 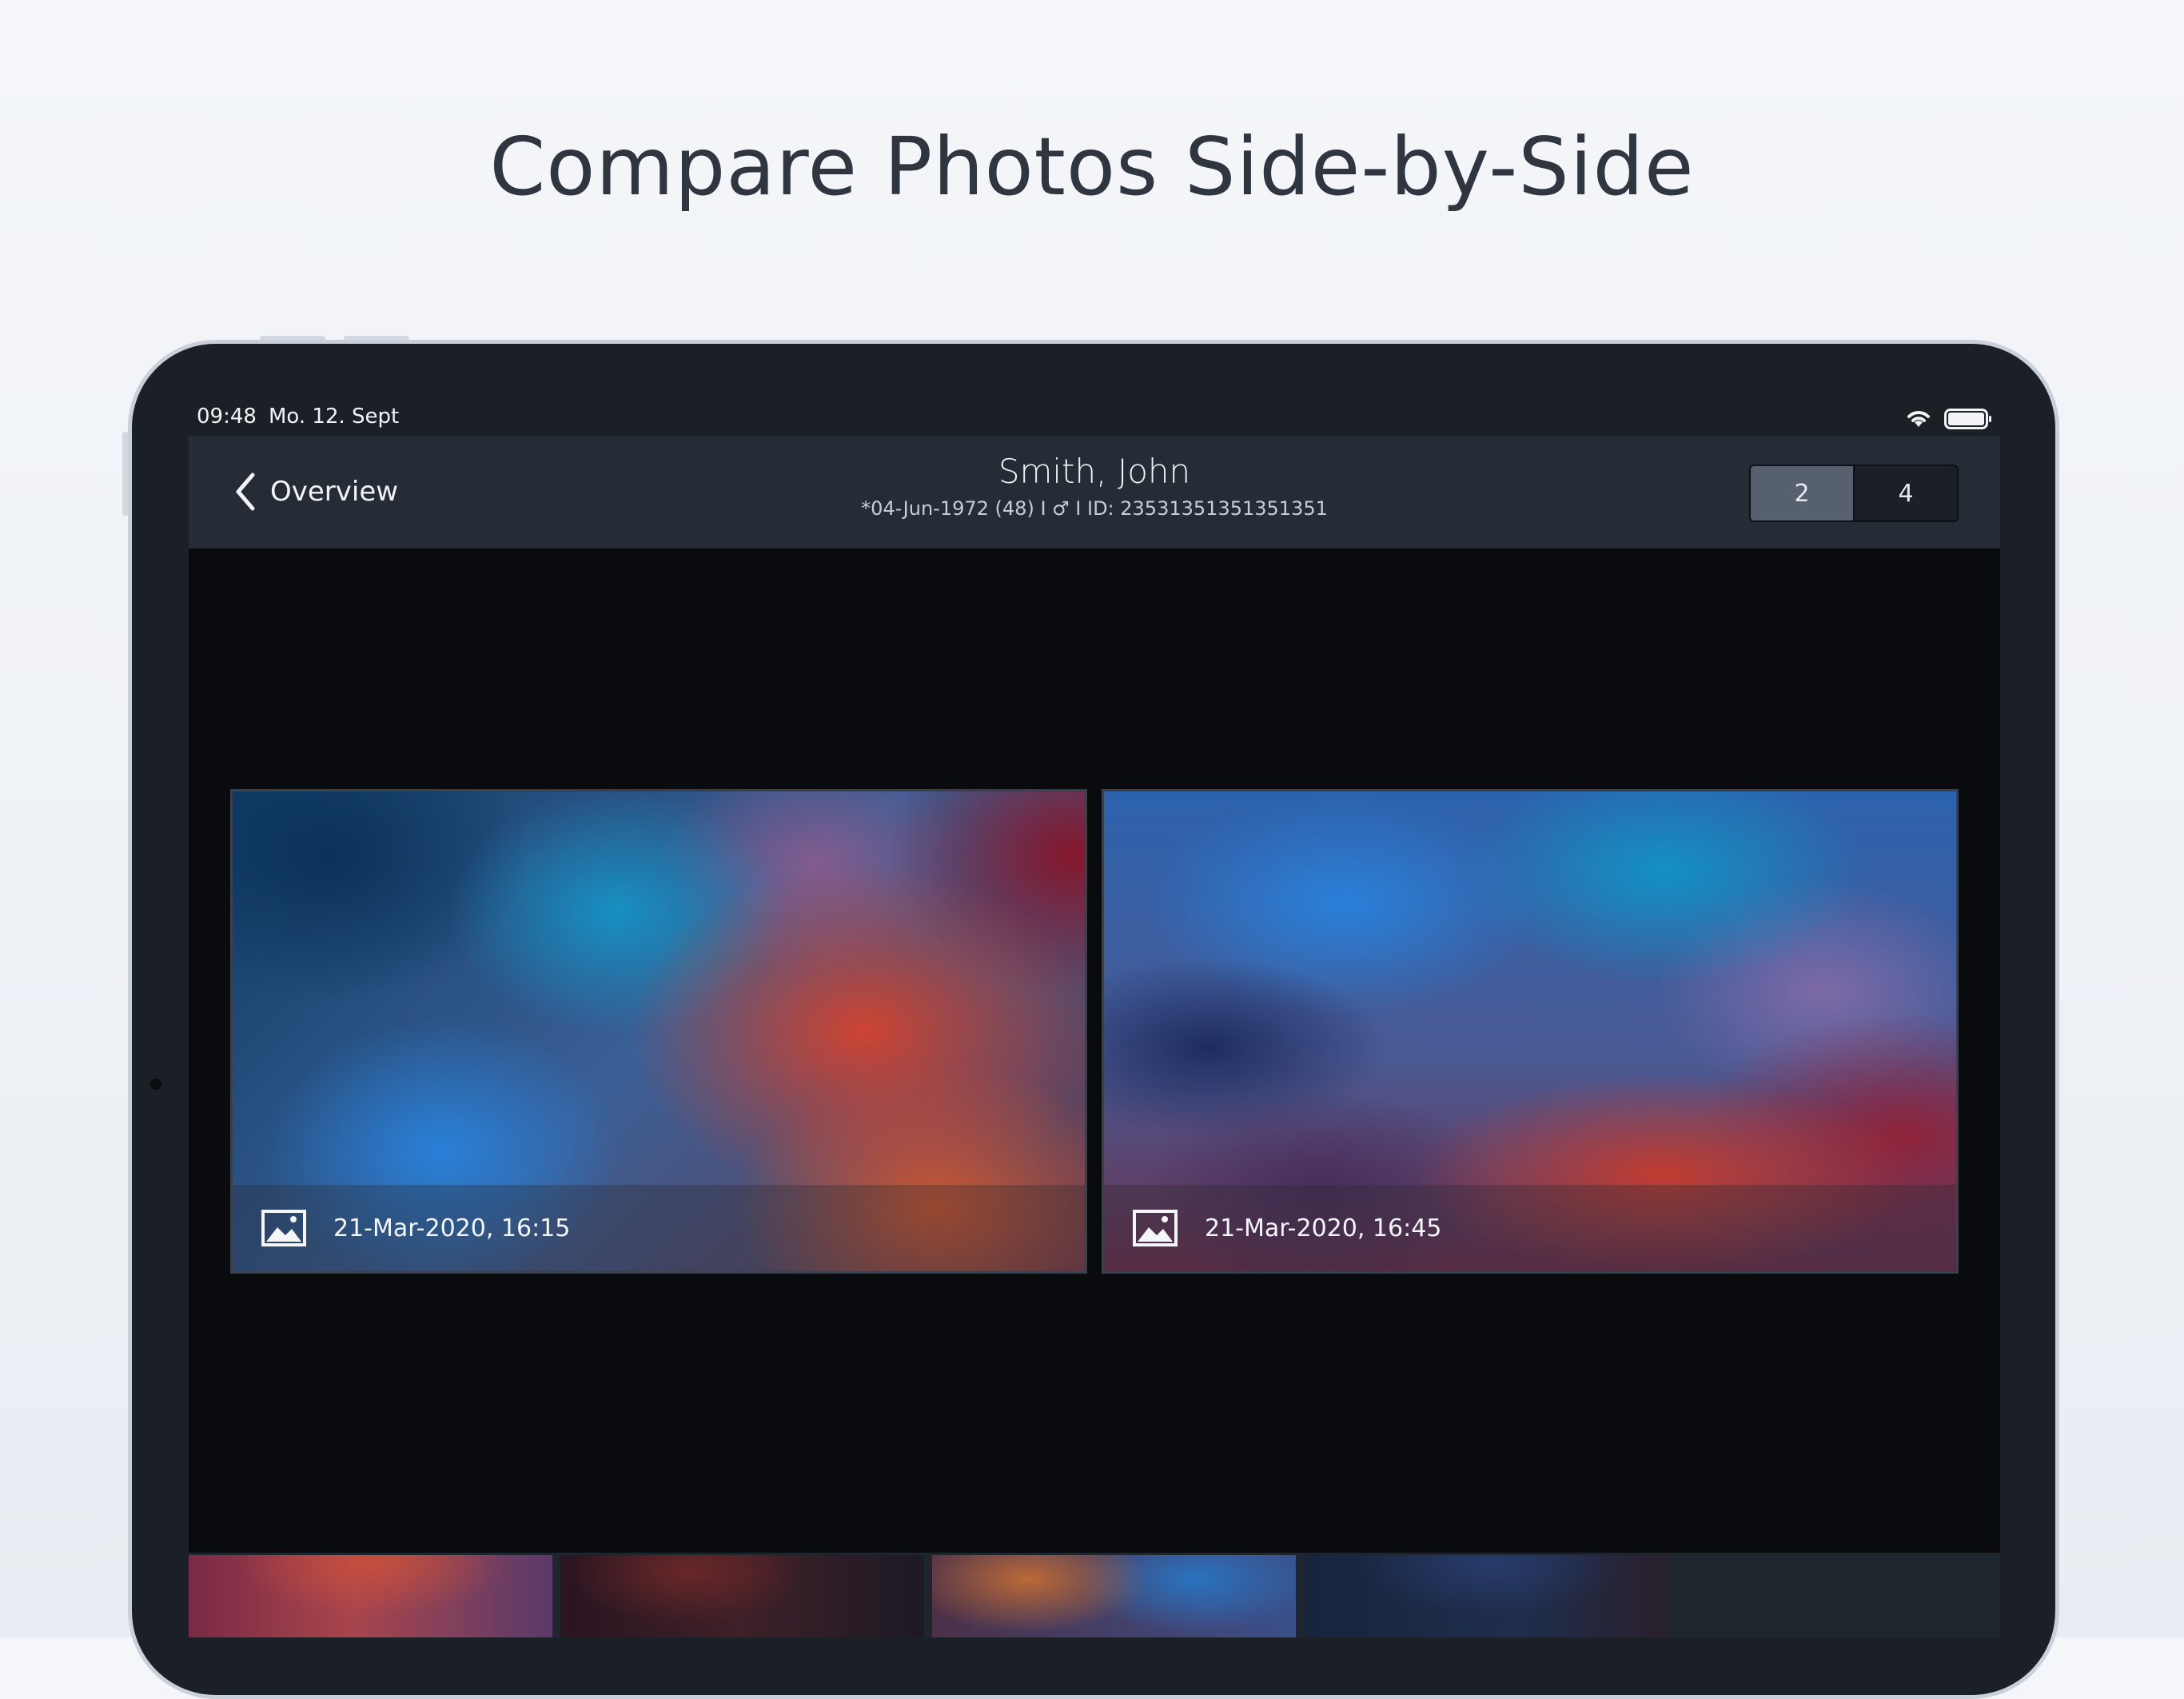 I want to click on front-camera, so click(x=155, y=1085).